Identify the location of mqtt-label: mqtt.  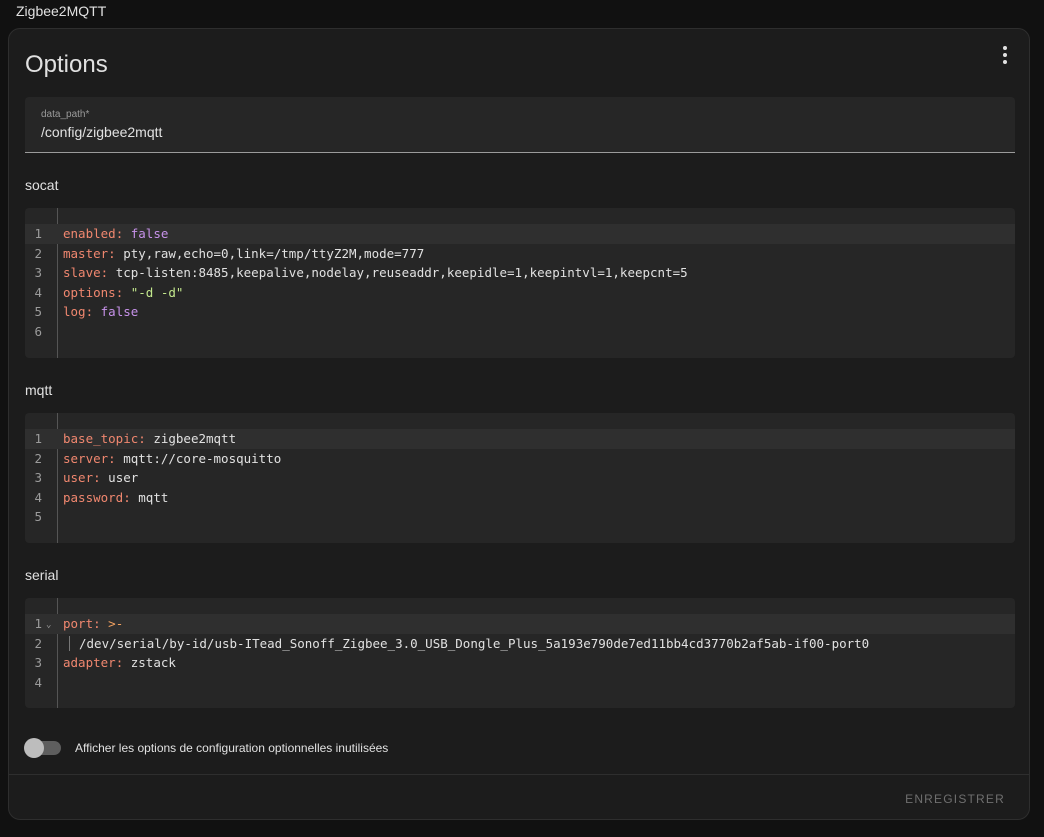
(39, 390).